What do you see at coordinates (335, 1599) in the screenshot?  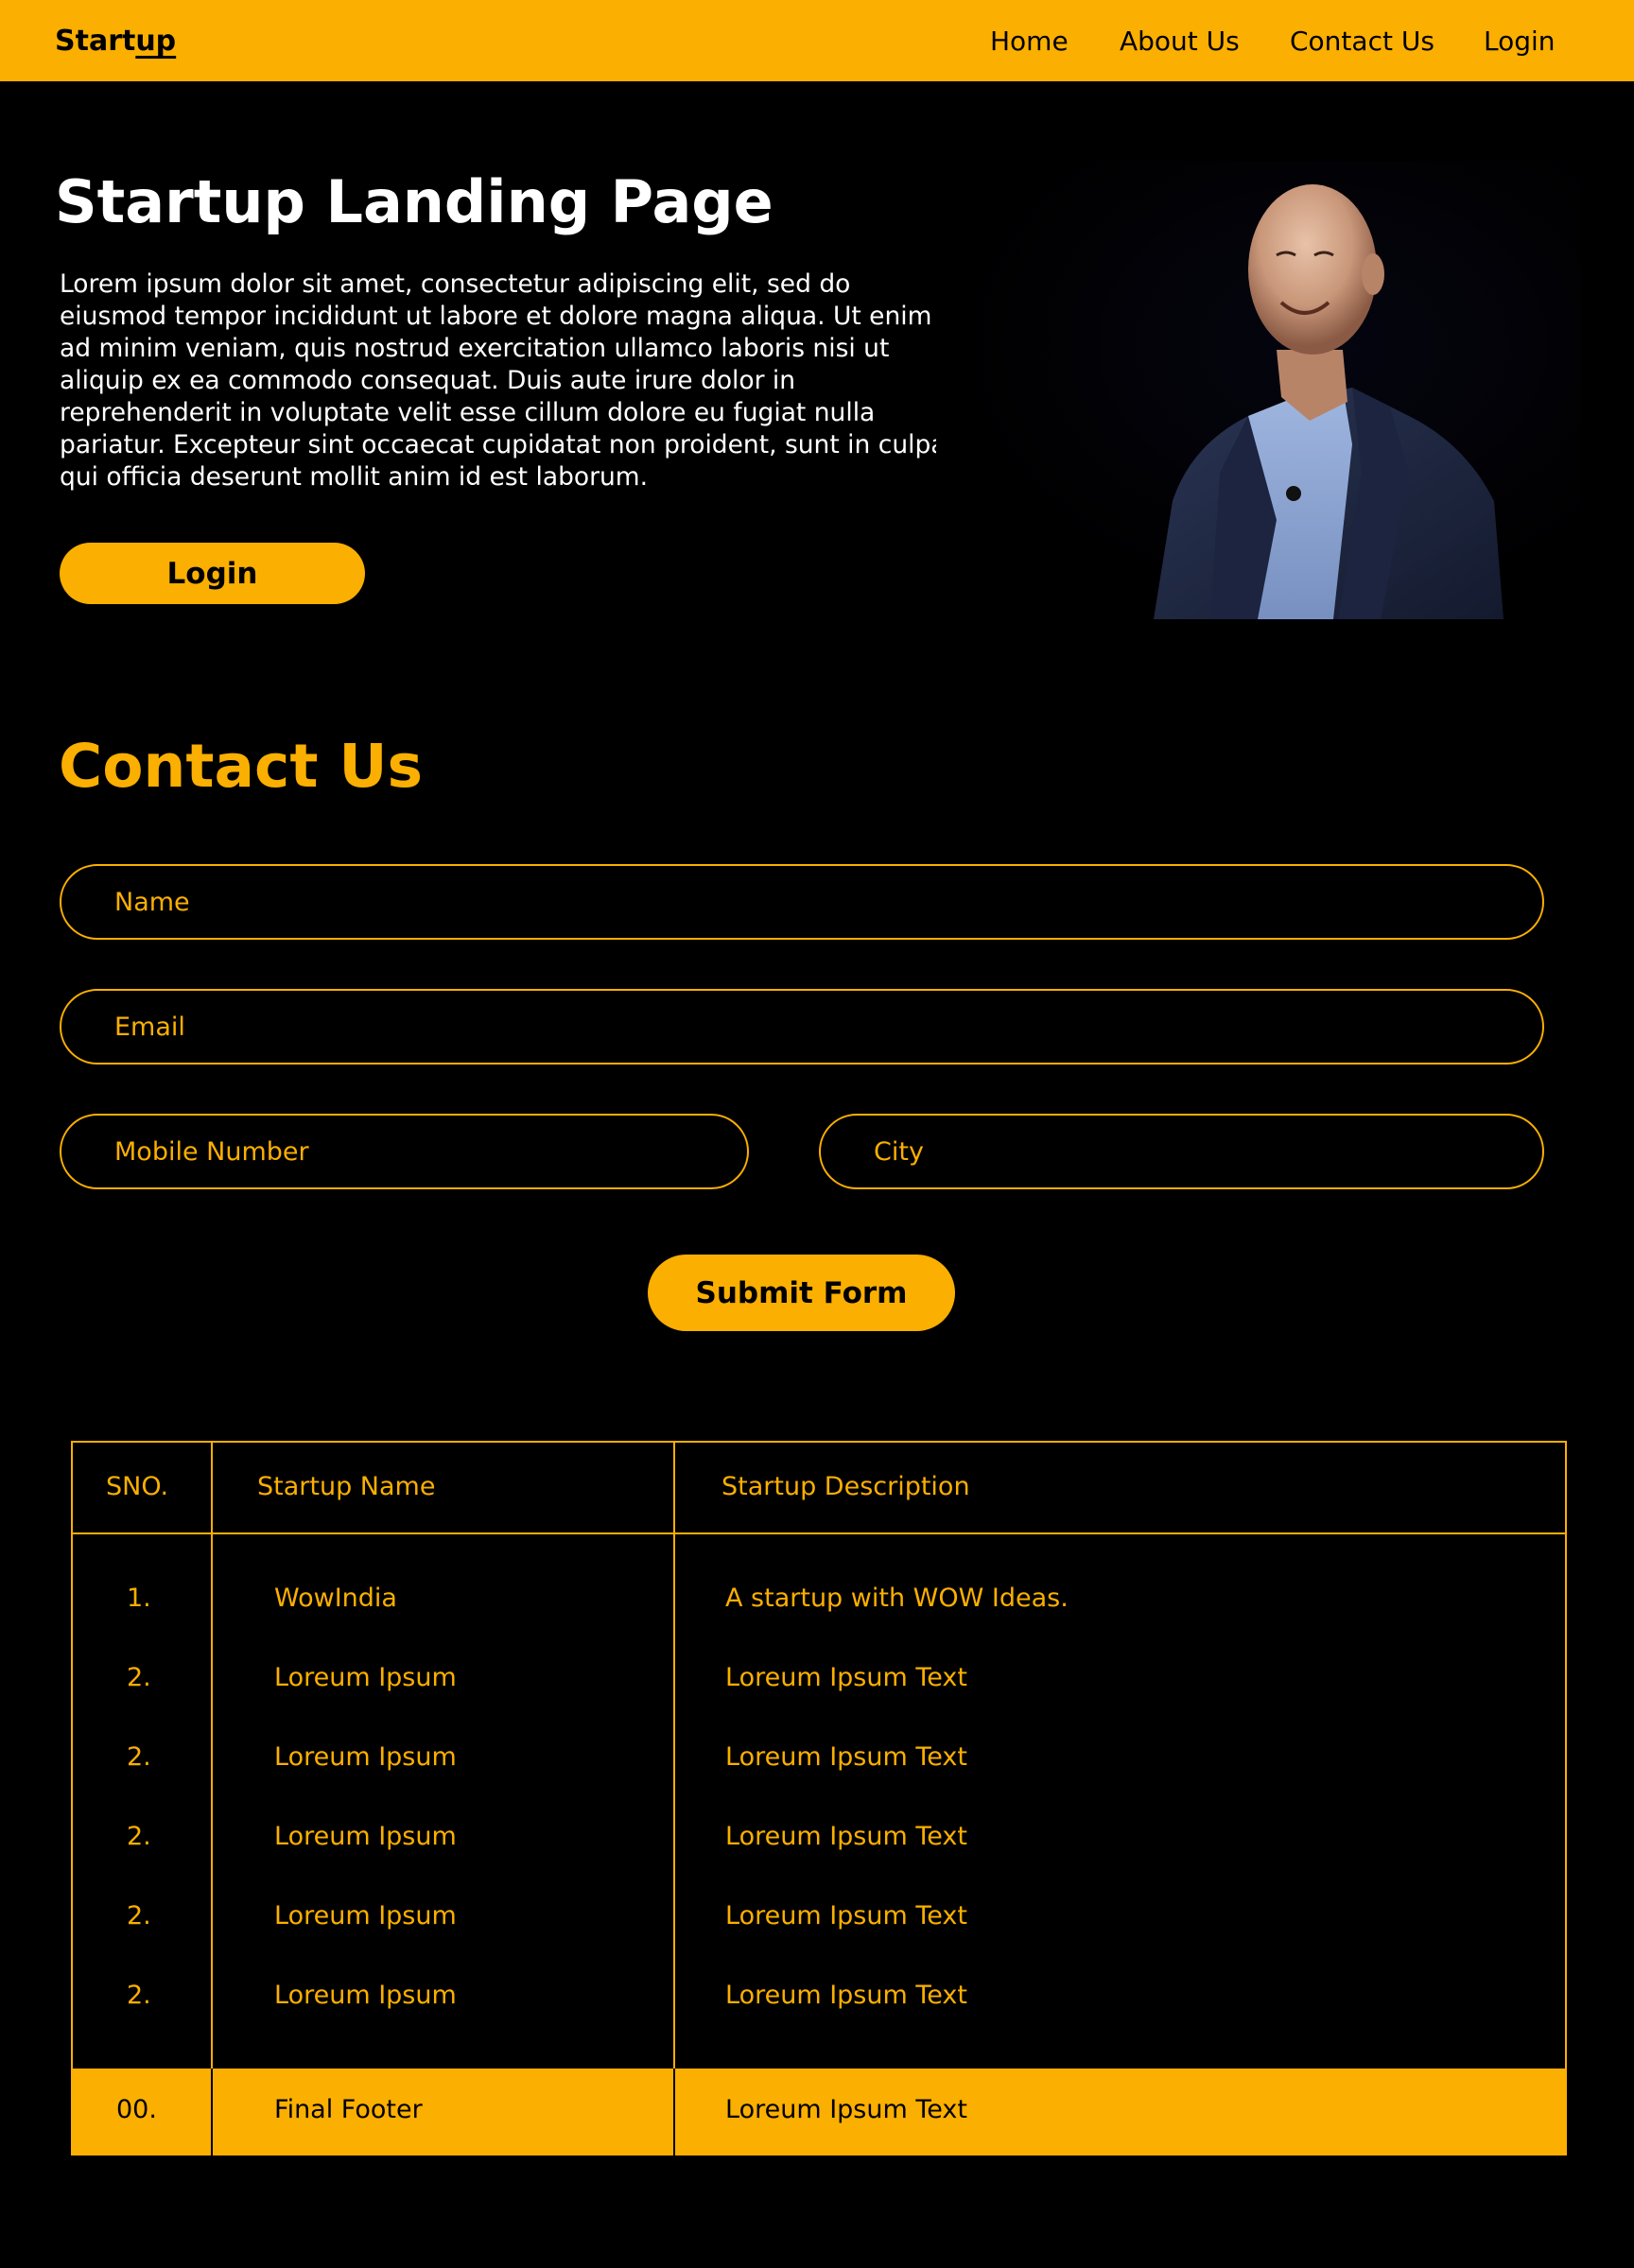 I see `table-row-name: WowIndia` at bounding box center [335, 1599].